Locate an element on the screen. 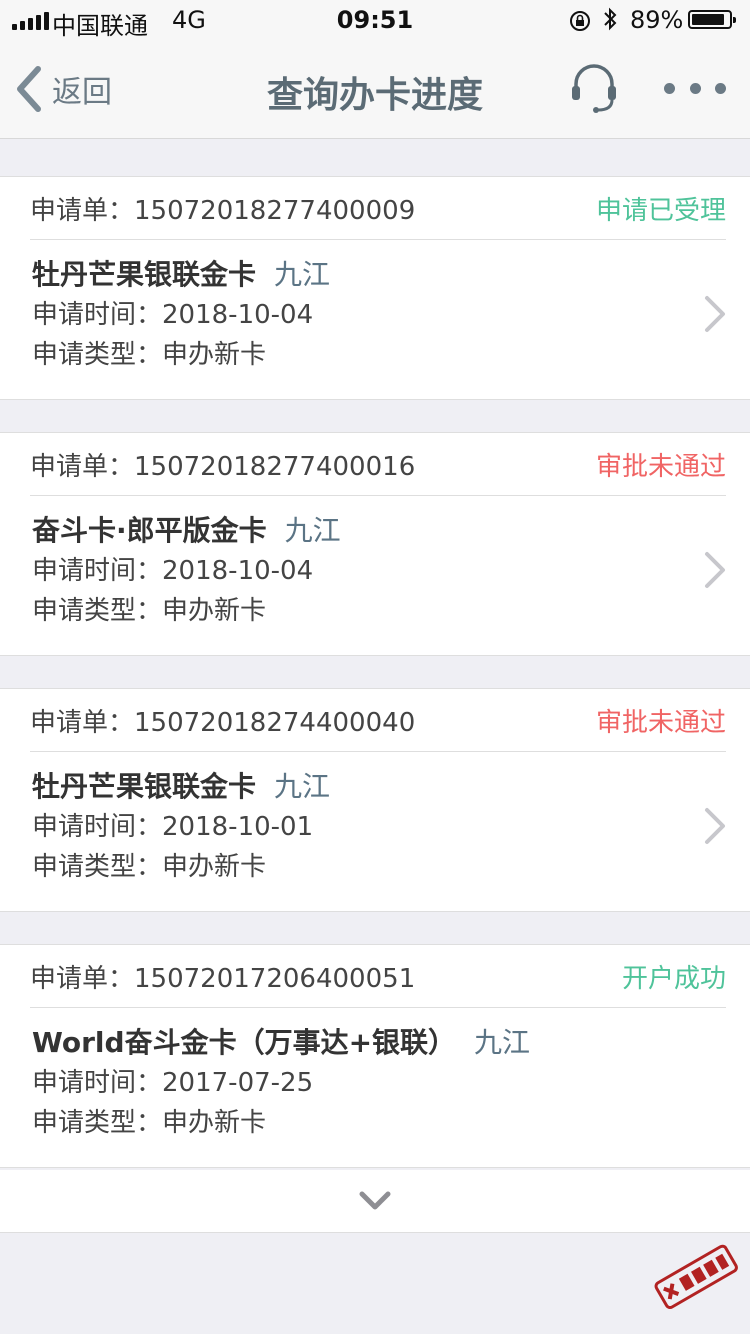 Image resolution: width=750 pixels, height=1334 pixels. page-title: 查询办卡进度 is located at coordinates (374, 95).